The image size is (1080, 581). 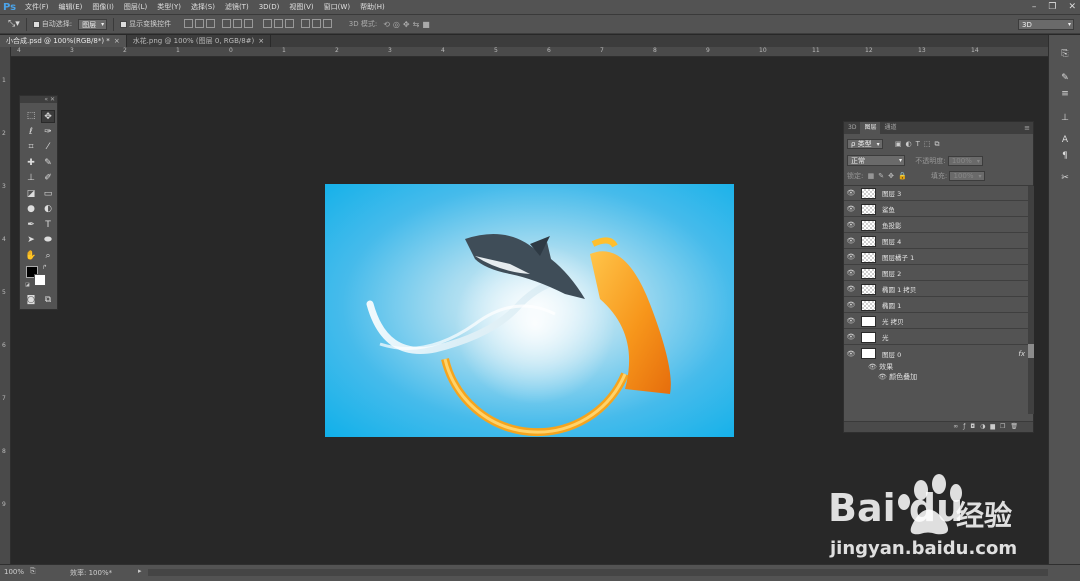 I want to click on auto-select-checkbox: 自动选择:, so click(x=52, y=24).